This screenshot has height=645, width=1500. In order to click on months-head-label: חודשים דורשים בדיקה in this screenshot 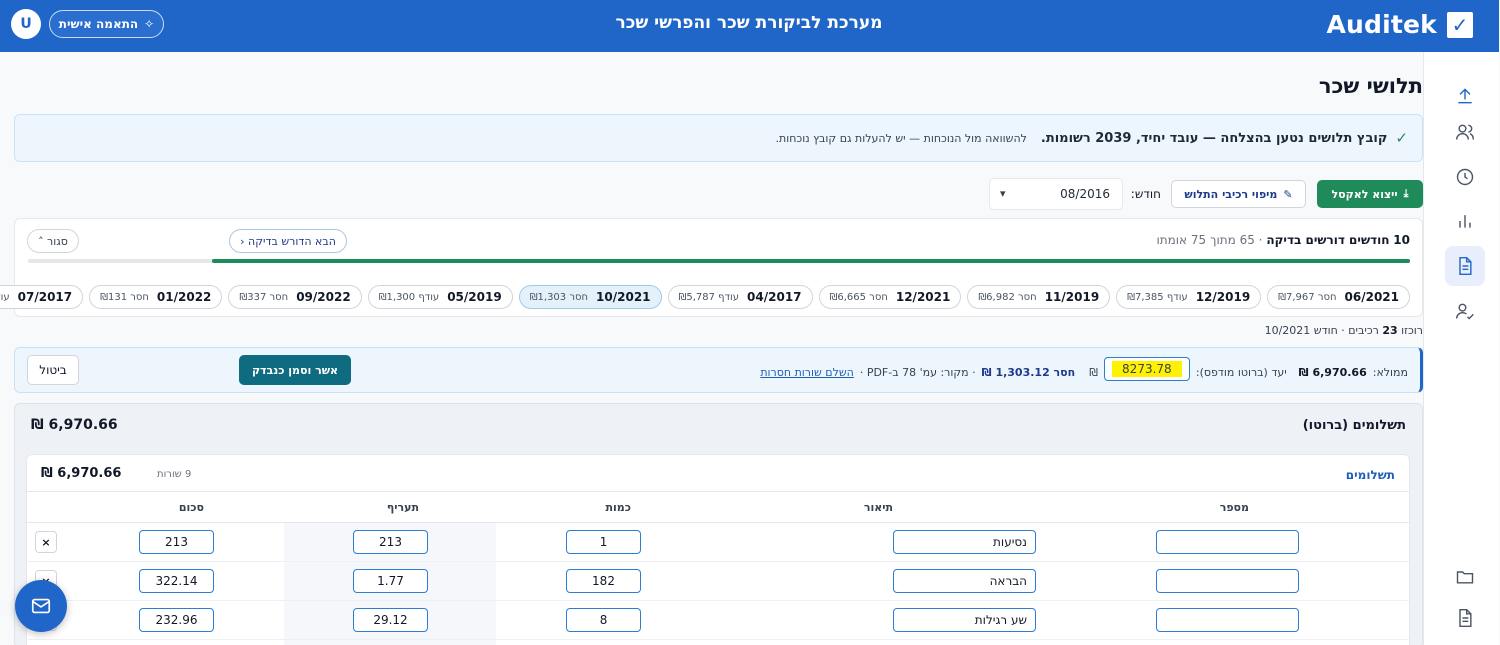, I will do `click(1329, 240)`.